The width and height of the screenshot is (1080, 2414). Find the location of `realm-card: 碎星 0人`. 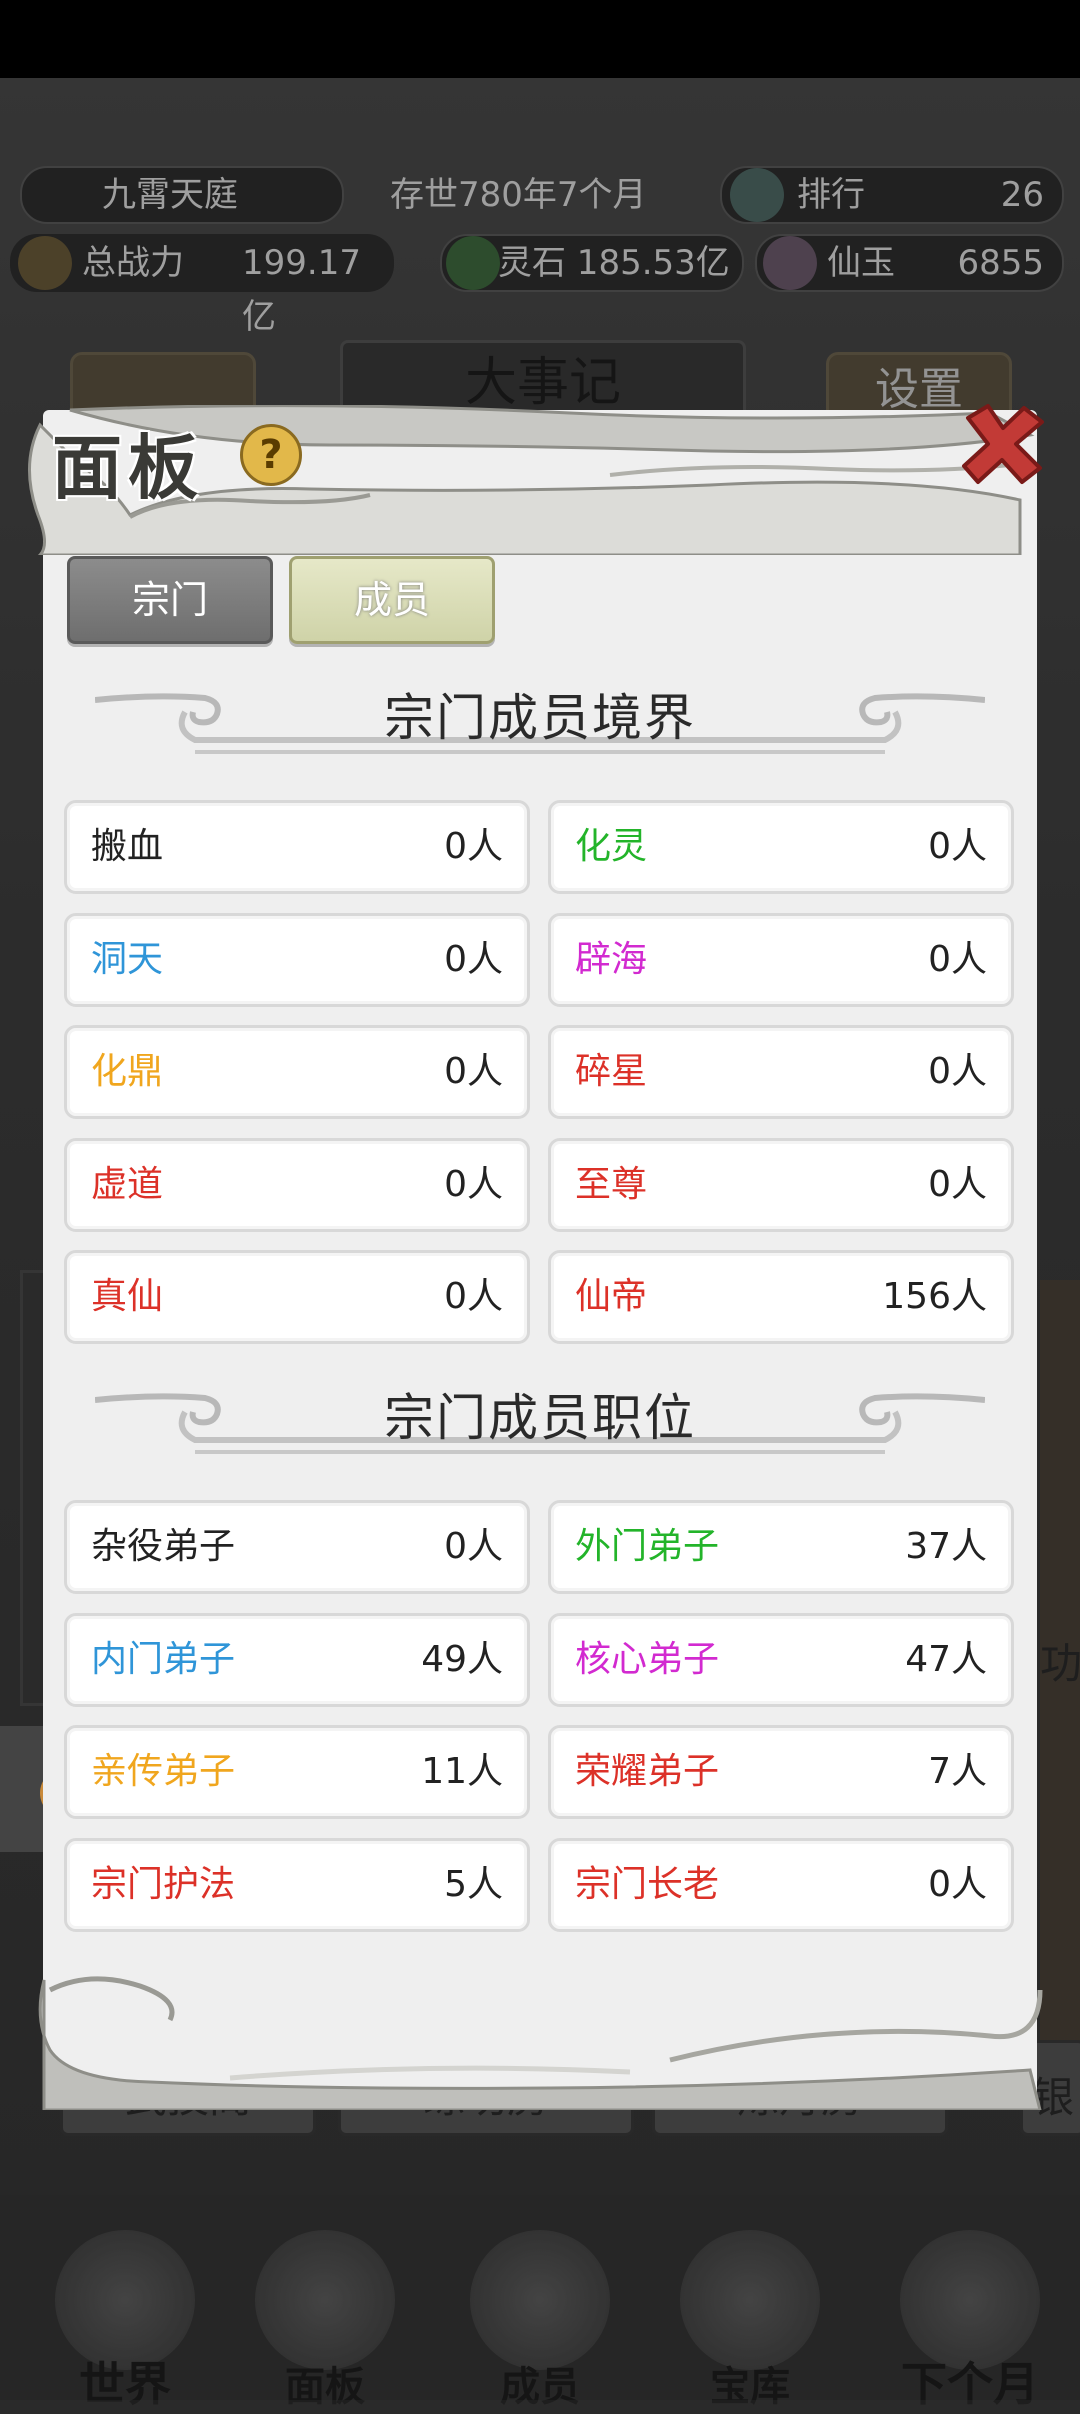

realm-card: 碎星 0人 is located at coordinates (781, 1072).